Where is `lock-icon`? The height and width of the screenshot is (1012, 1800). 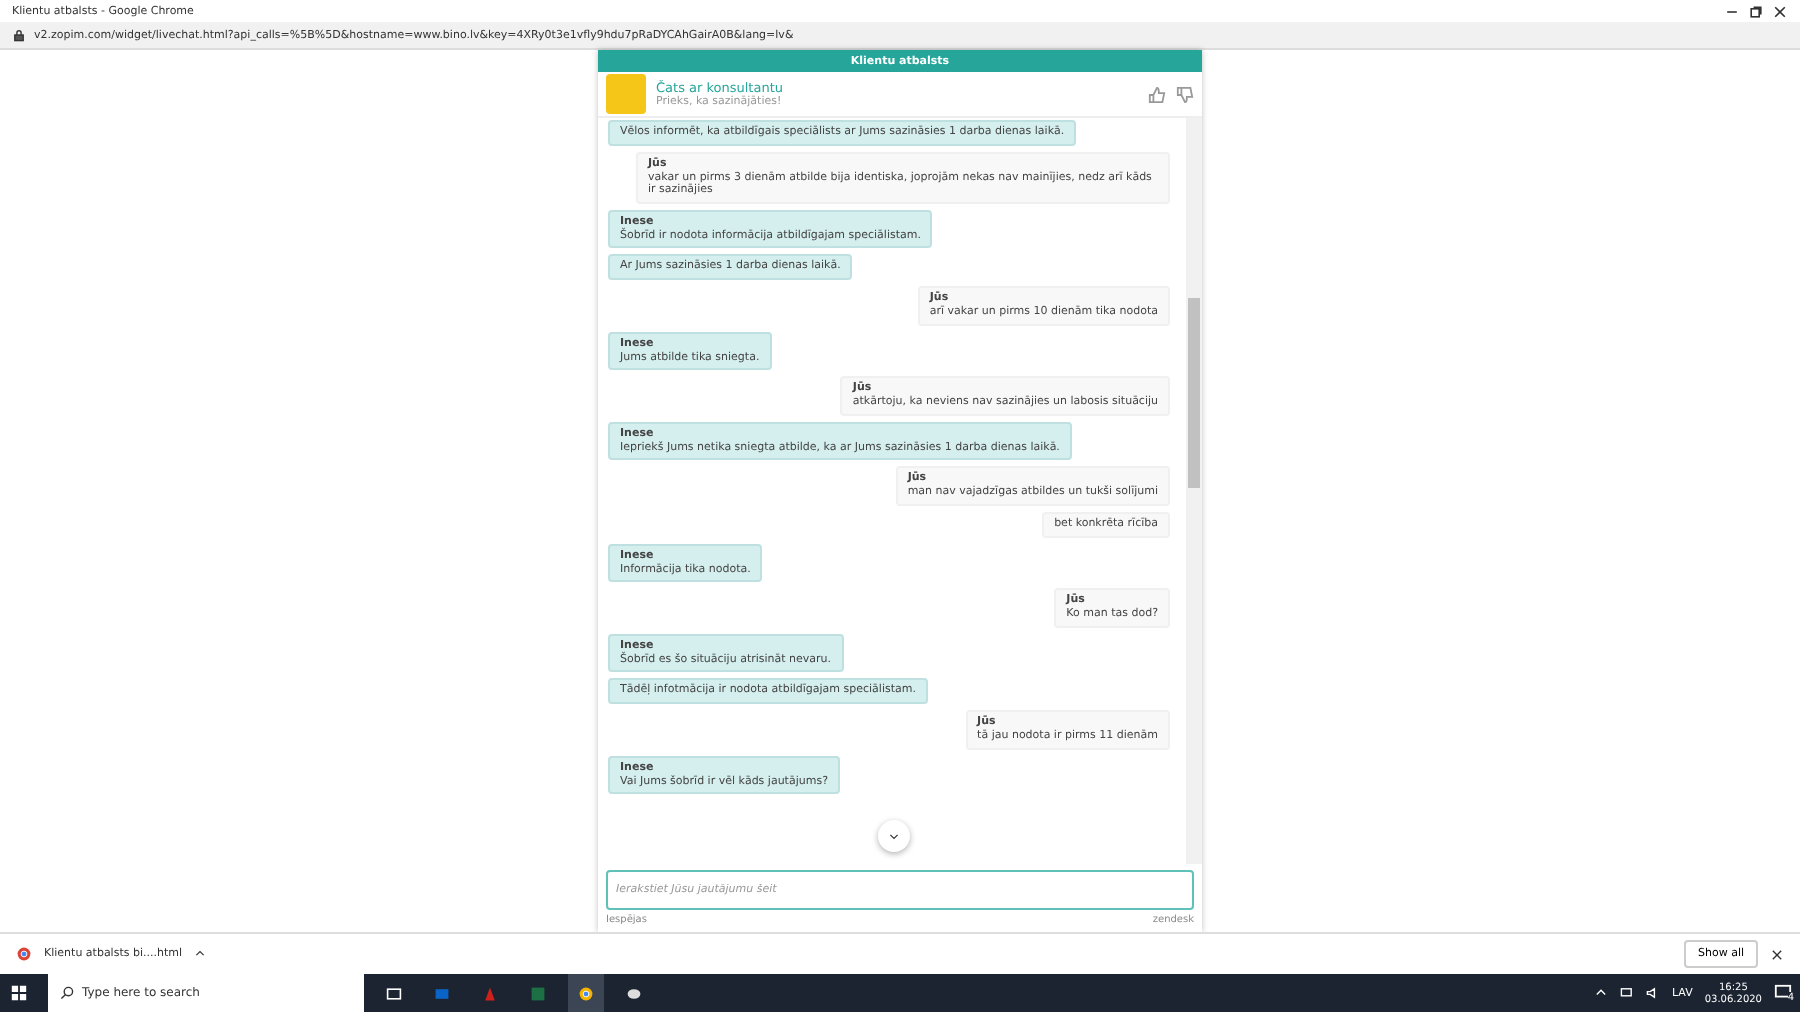
lock-icon is located at coordinates (19, 35).